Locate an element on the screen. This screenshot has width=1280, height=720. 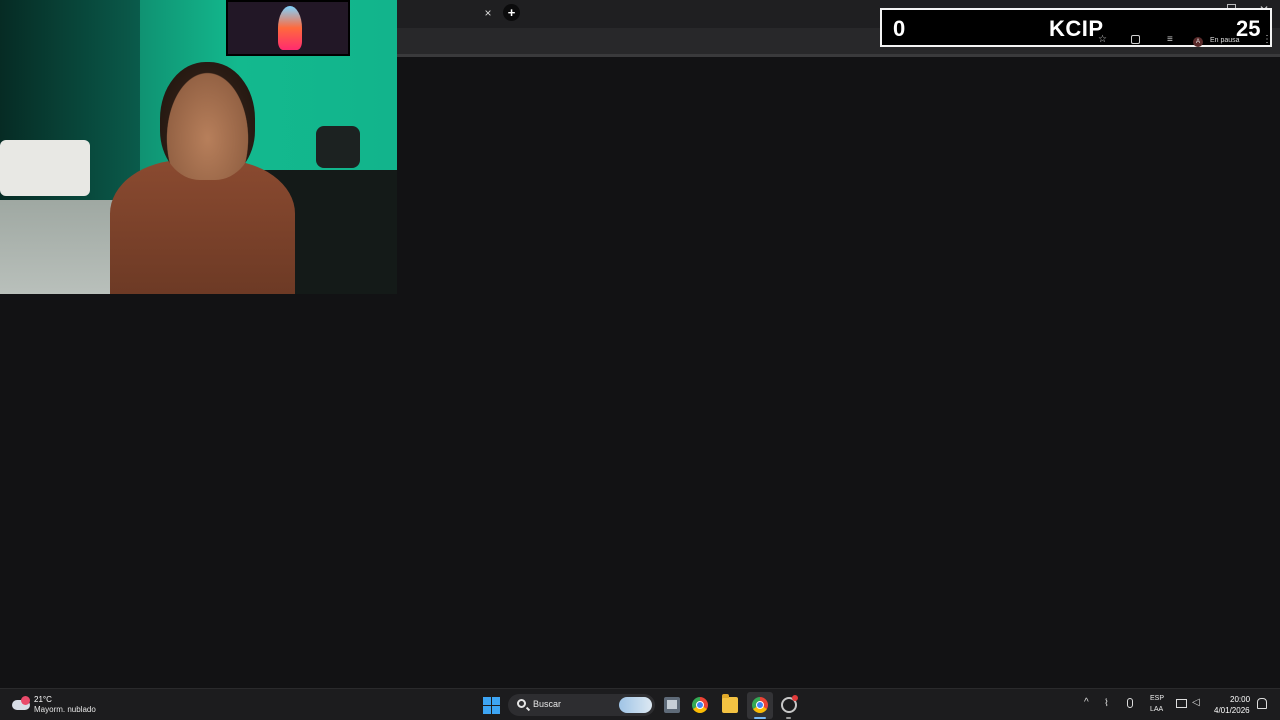
file-explorer-icon is located at coordinates (730, 703).